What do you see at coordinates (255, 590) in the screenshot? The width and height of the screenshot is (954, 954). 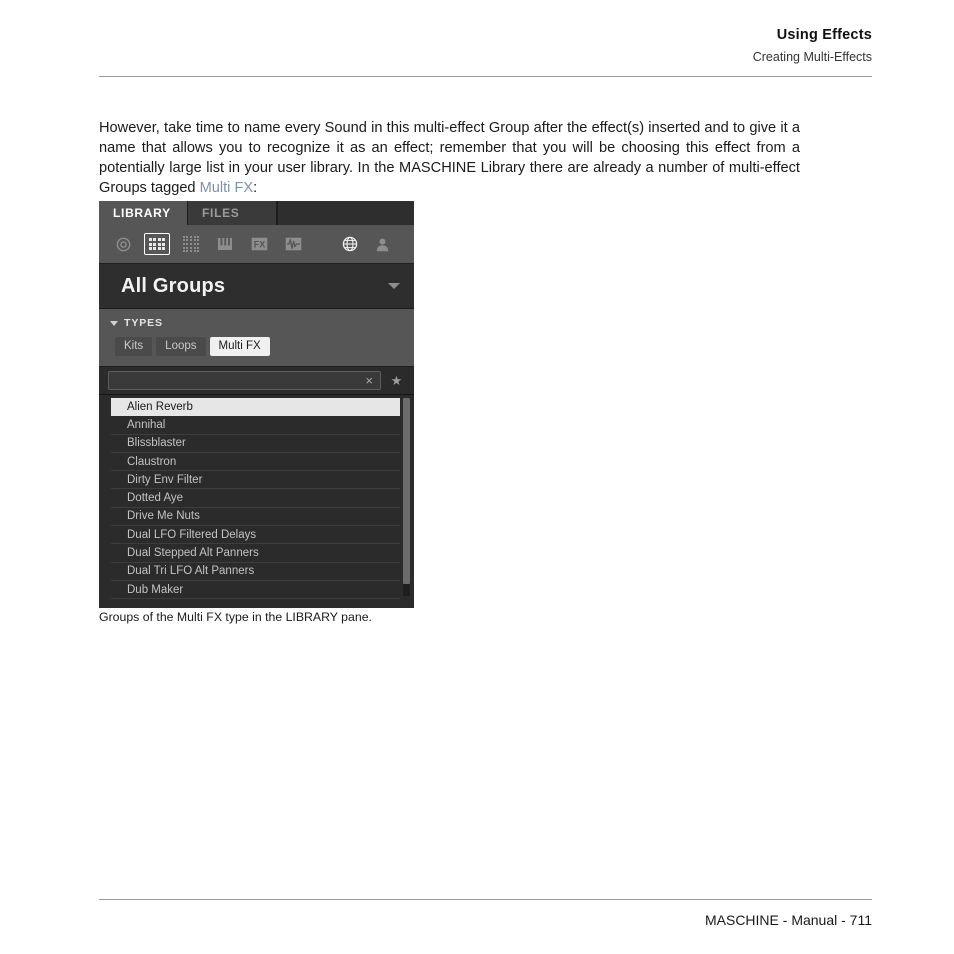 I see `list-item: Dub Maker` at bounding box center [255, 590].